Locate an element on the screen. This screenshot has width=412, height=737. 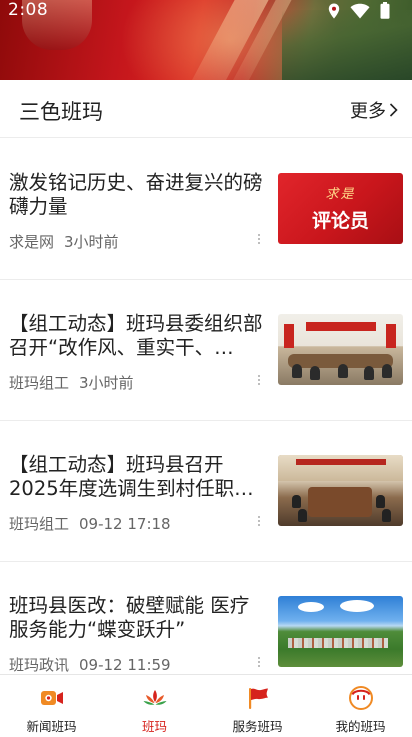
nav-item-profile: 我的班玛 is located at coordinates (360, 706).